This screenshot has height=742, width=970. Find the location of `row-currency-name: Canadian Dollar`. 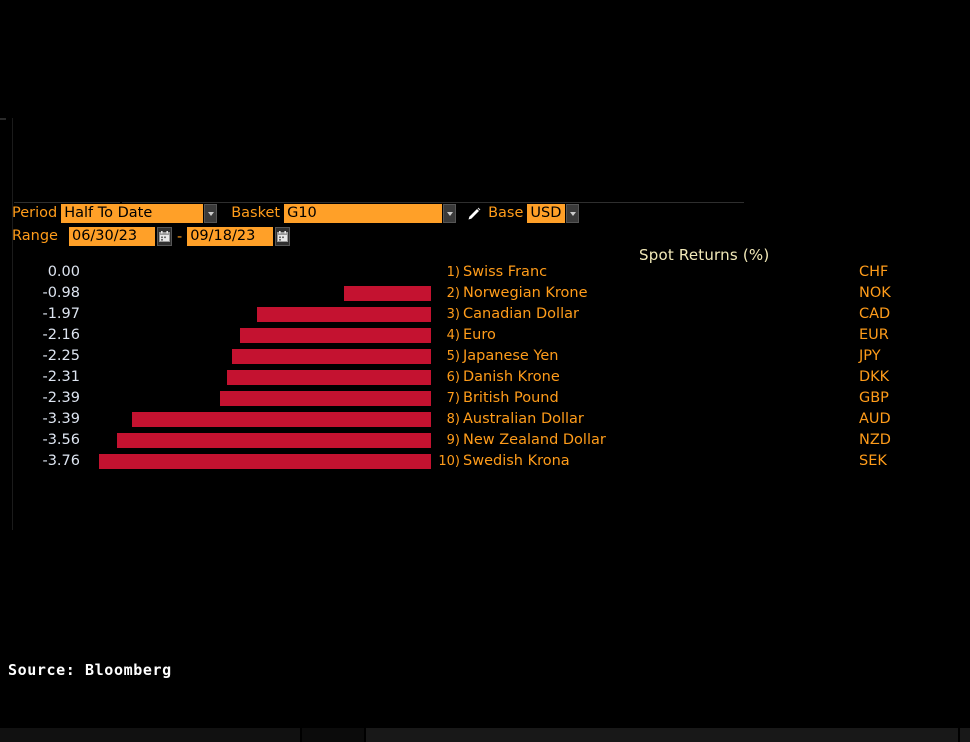

row-currency-name: Canadian Dollar is located at coordinates (521, 314).